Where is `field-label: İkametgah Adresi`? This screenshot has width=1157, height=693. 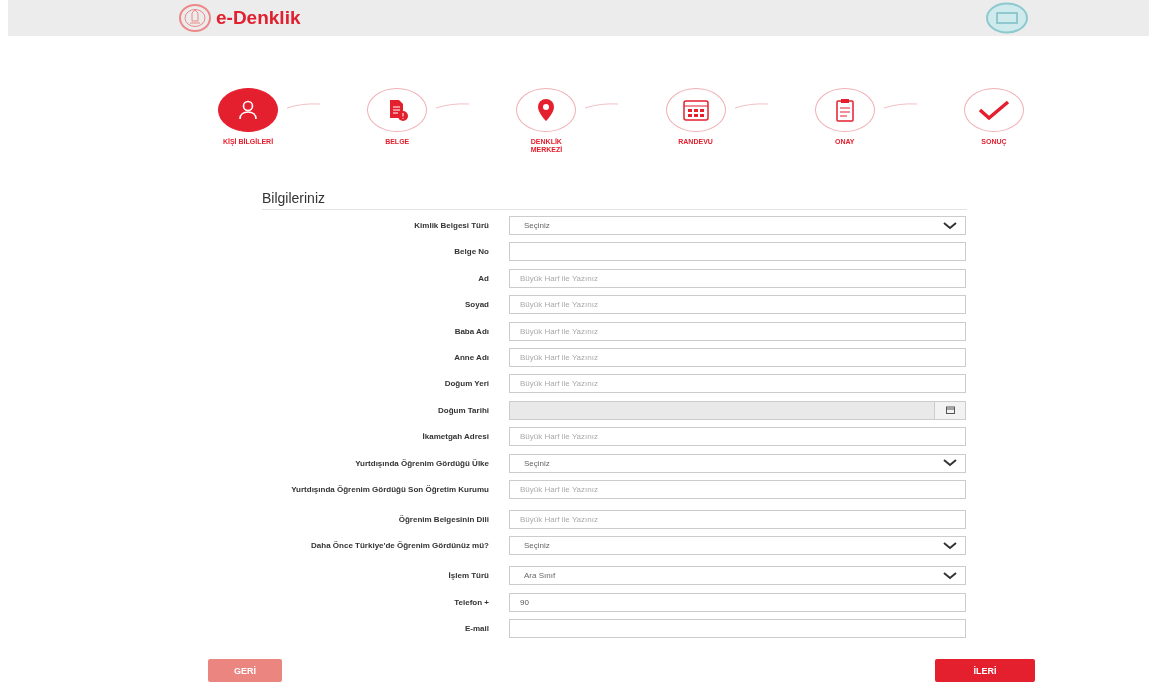
field-label: İkametgah Adresi is located at coordinates (455, 437).